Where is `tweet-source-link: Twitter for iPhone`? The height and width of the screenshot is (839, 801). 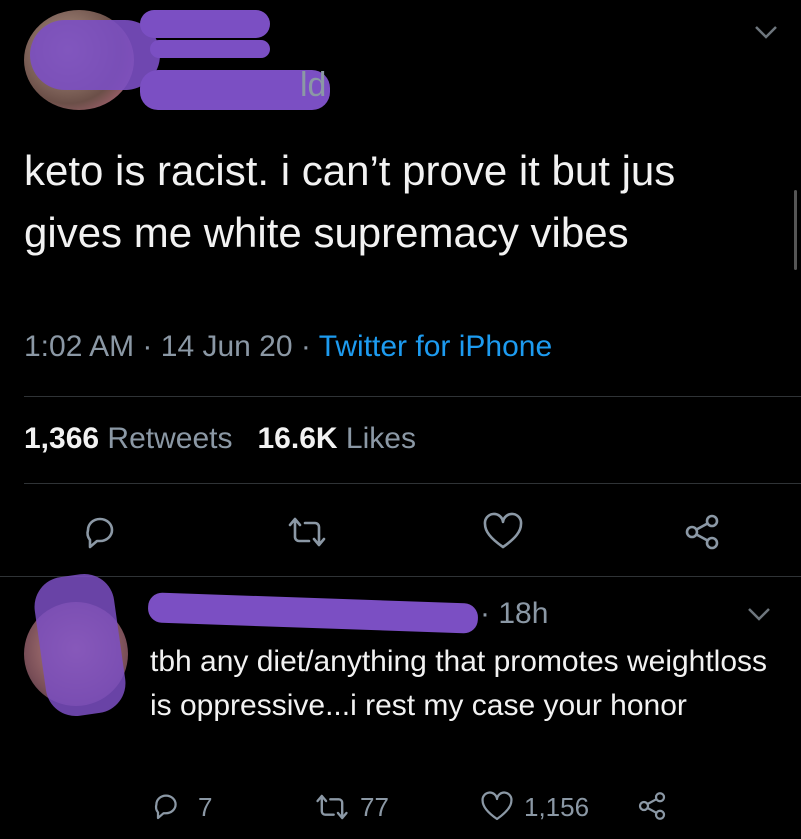
tweet-source-link: Twitter for iPhone is located at coordinates (435, 346).